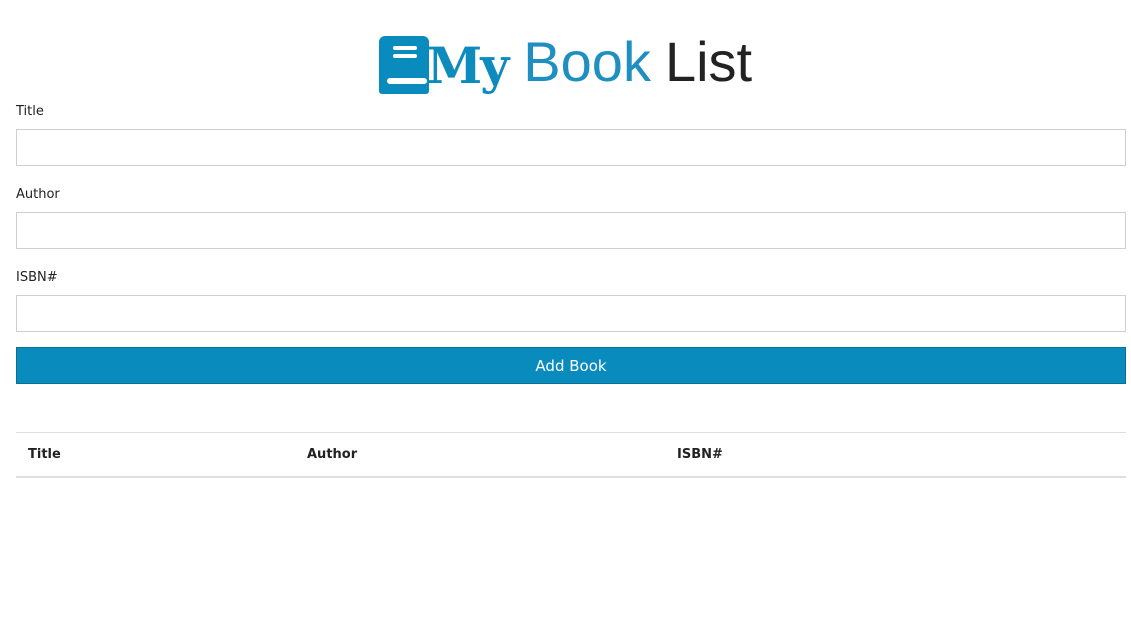 This screenshot has height=643, width=1131. Describe the element at coordinates (587, 61) in the screenshot. I see `app-title-book: Book` at that location.